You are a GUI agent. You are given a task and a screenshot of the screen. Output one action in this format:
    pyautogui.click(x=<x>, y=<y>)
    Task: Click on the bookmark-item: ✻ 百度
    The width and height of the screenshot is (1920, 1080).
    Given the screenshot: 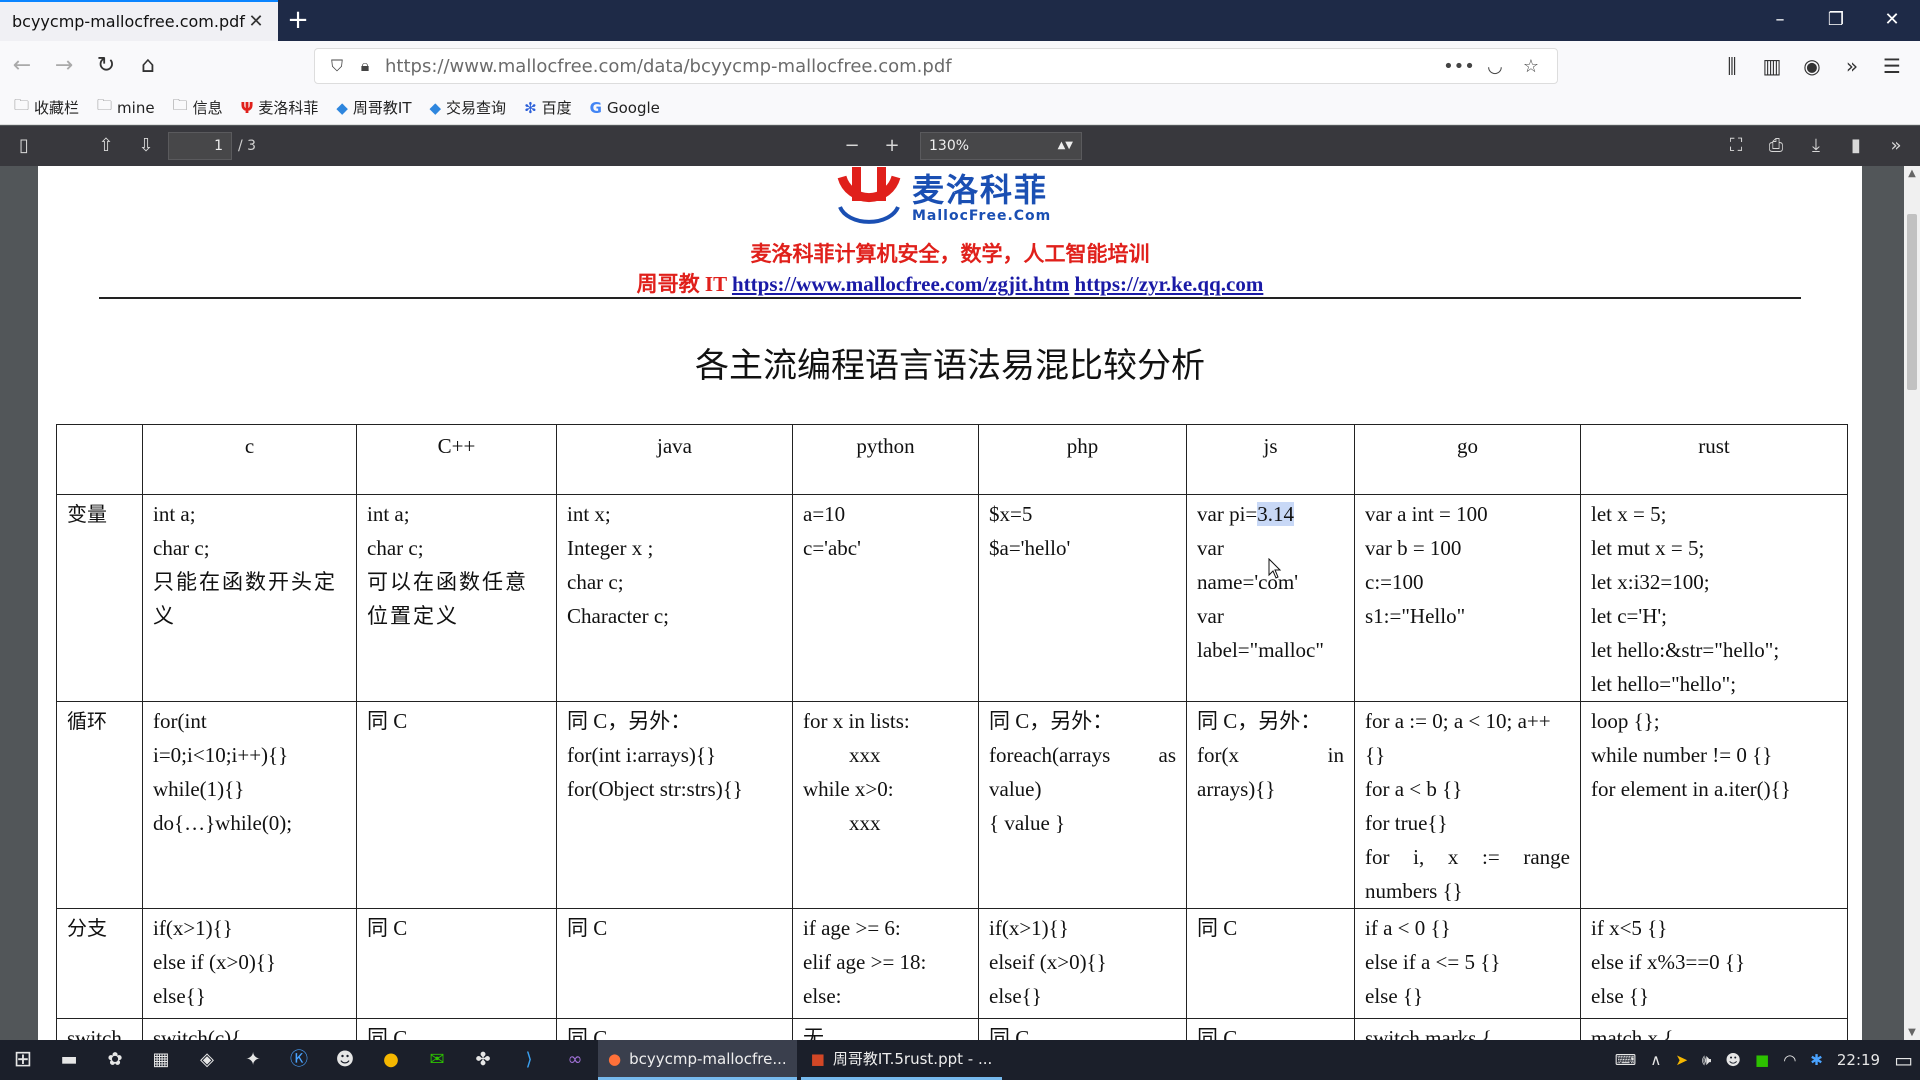 What is the action you would take?
    pyautogui.click(x=548, y=107)
    